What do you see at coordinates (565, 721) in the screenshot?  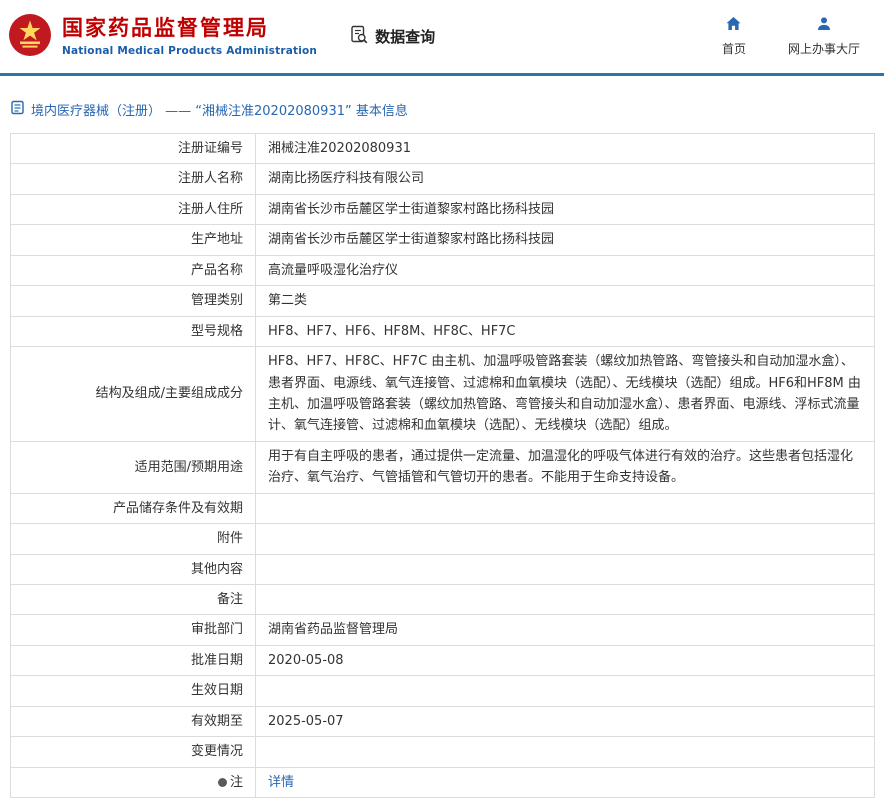 I see `row-value: 2025-05-07` at bounding box center [565, 721].